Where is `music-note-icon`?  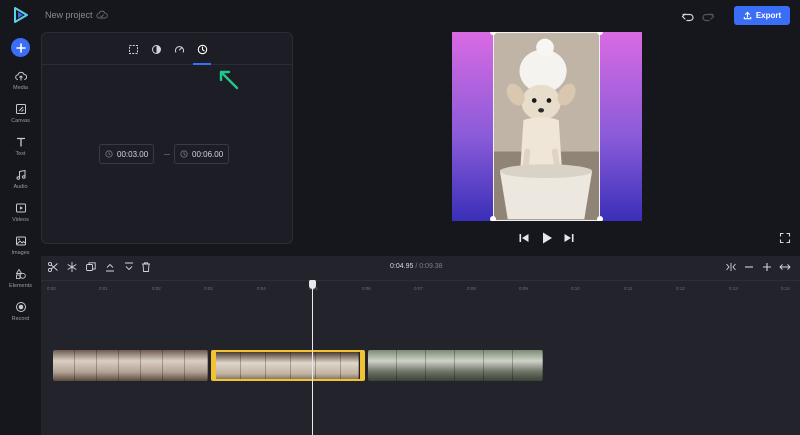 music-note-icon is located at coordinates (21, 174).